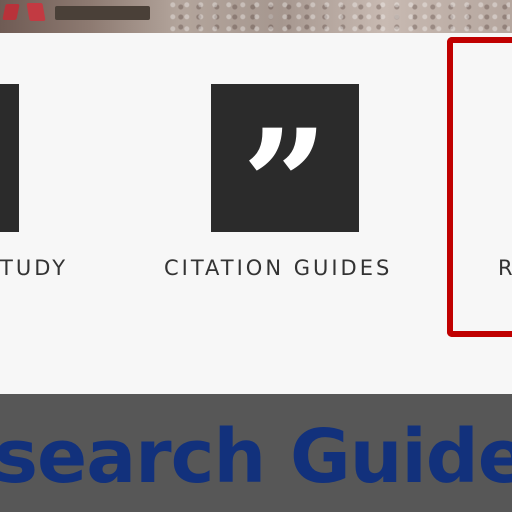 The height and width of the screenshot is (512, 512). I want to click on header-photo, so click(256, 16).